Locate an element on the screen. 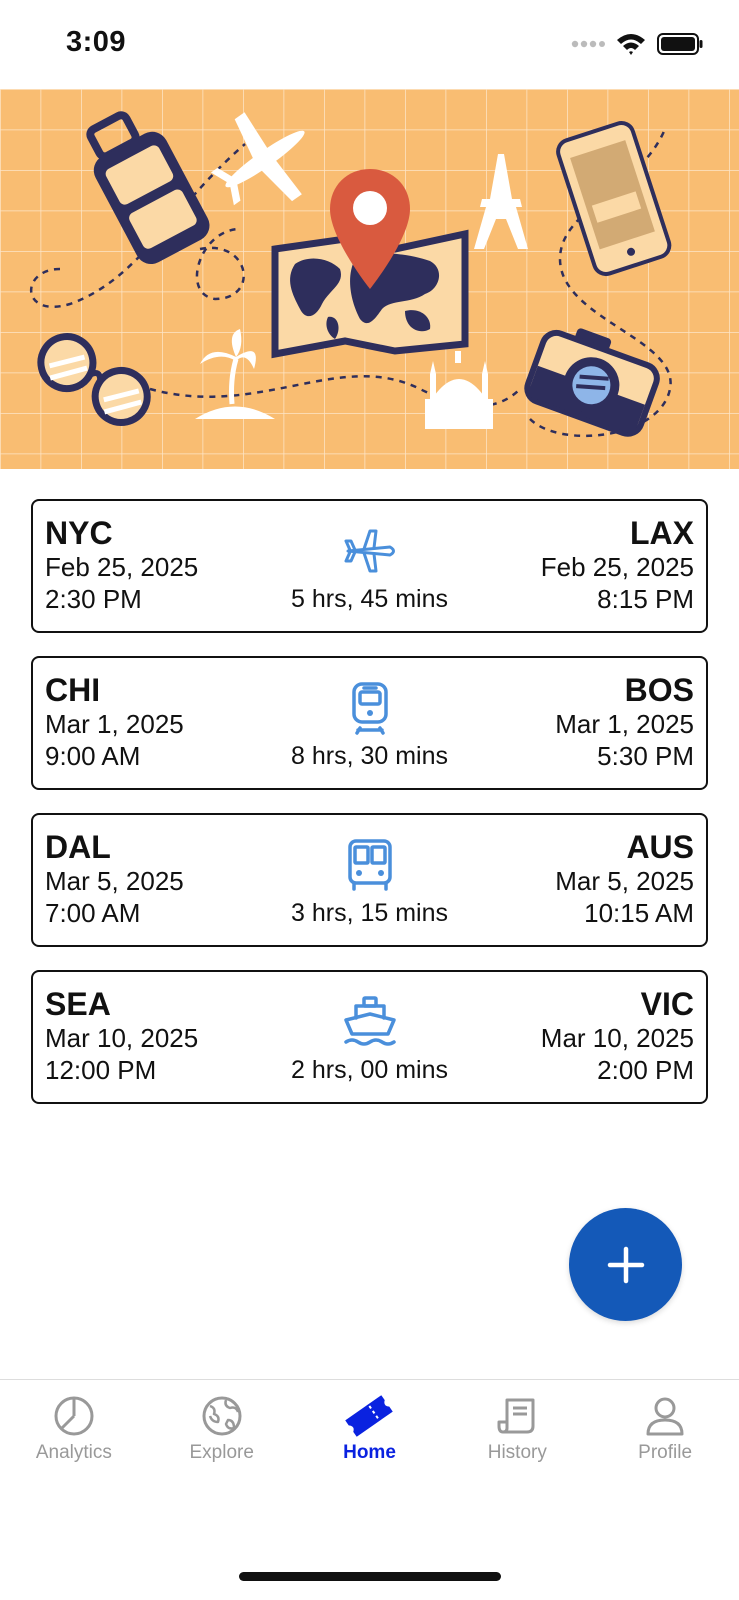 This screenshot has height=1600, width=739. battery-icon is located at coordinates (680, 44).